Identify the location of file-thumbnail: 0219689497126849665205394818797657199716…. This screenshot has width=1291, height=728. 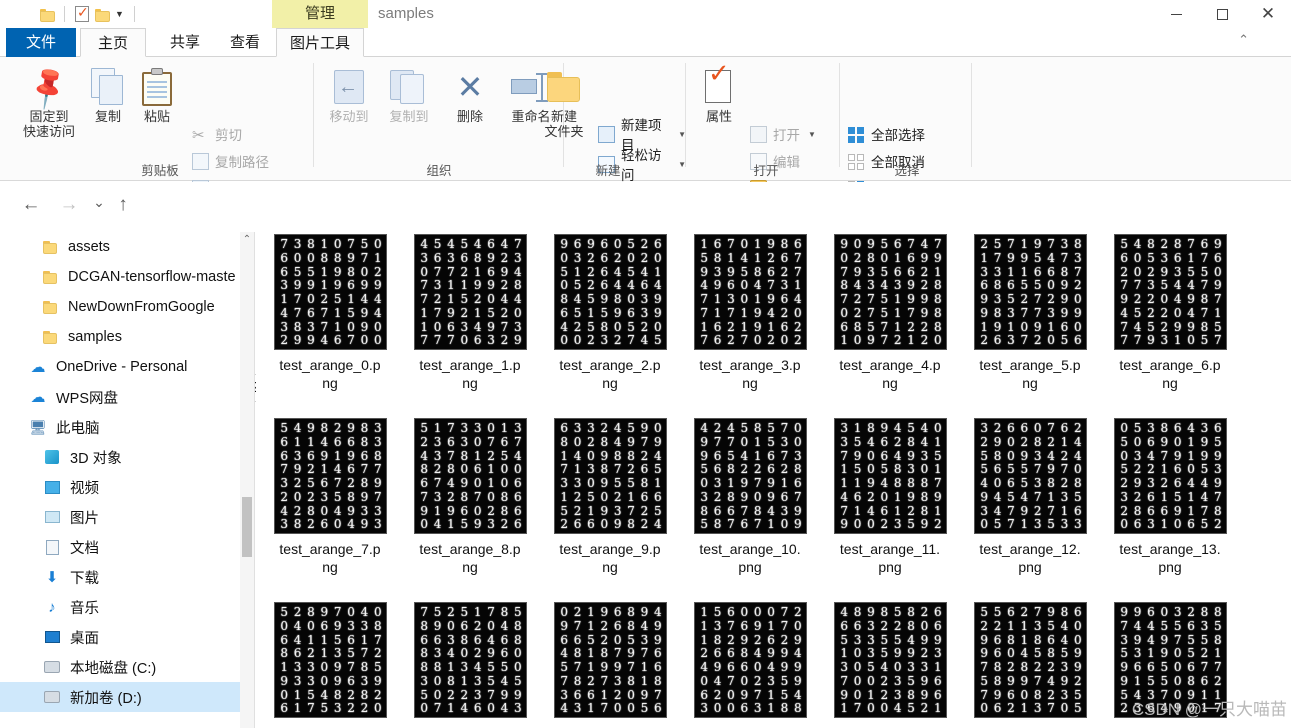
(610, 660).